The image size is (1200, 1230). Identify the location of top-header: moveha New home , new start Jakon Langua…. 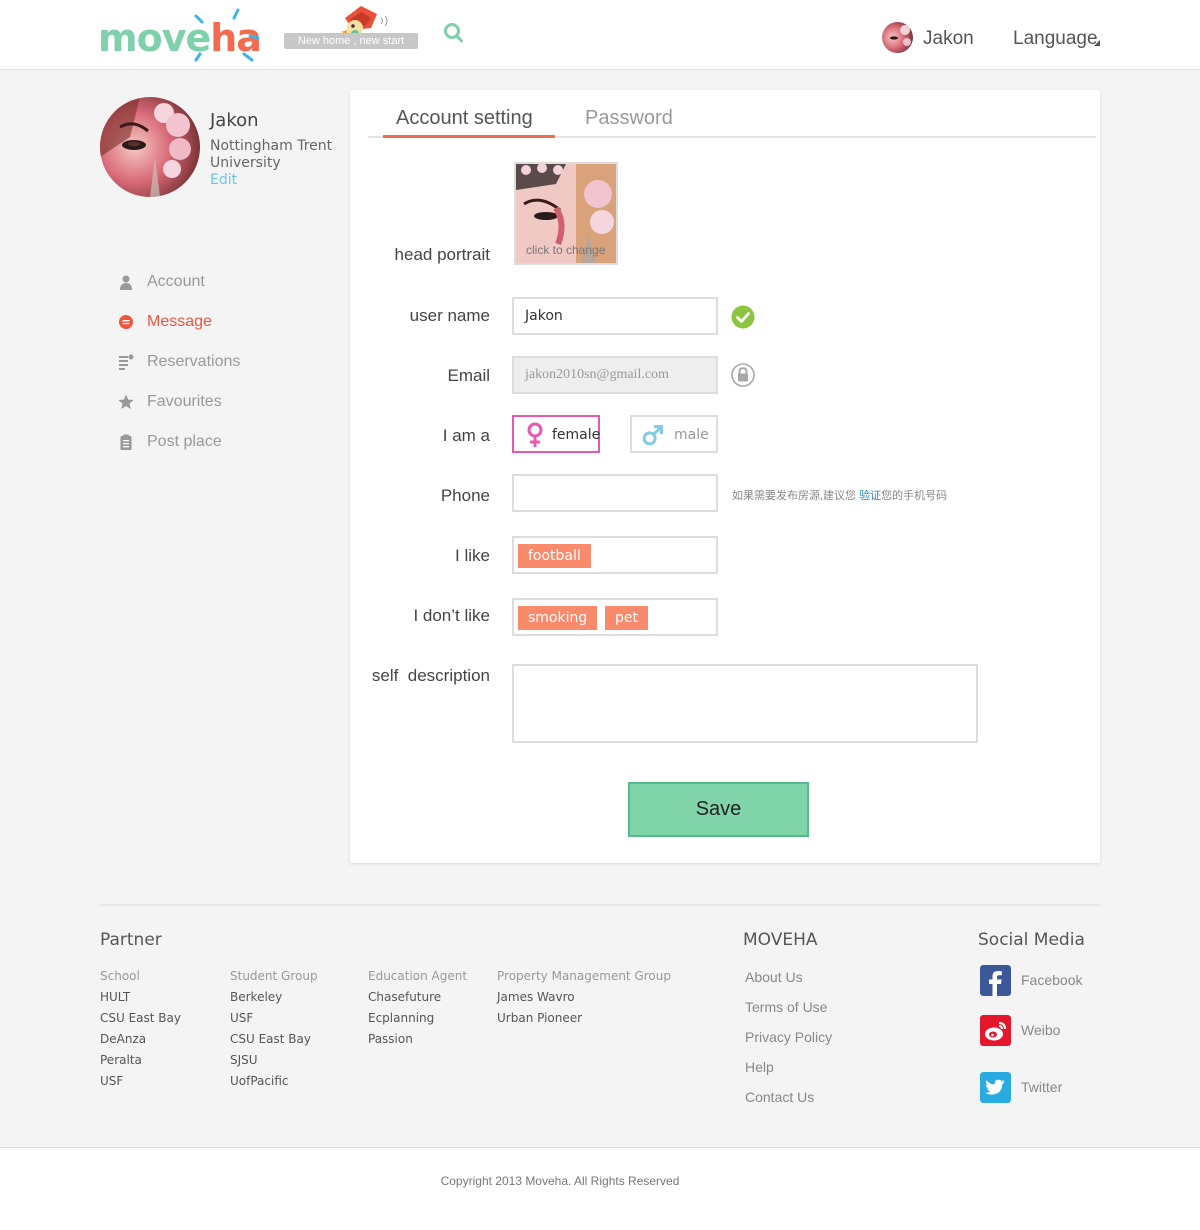
(600, 35).